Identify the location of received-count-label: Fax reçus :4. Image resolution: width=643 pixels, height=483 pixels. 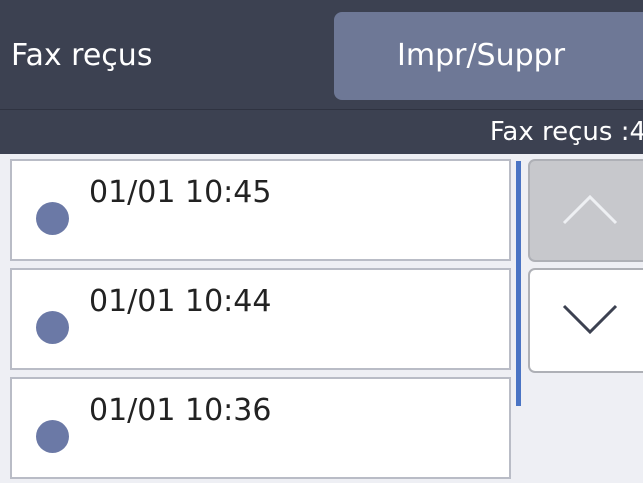
(566, 132).